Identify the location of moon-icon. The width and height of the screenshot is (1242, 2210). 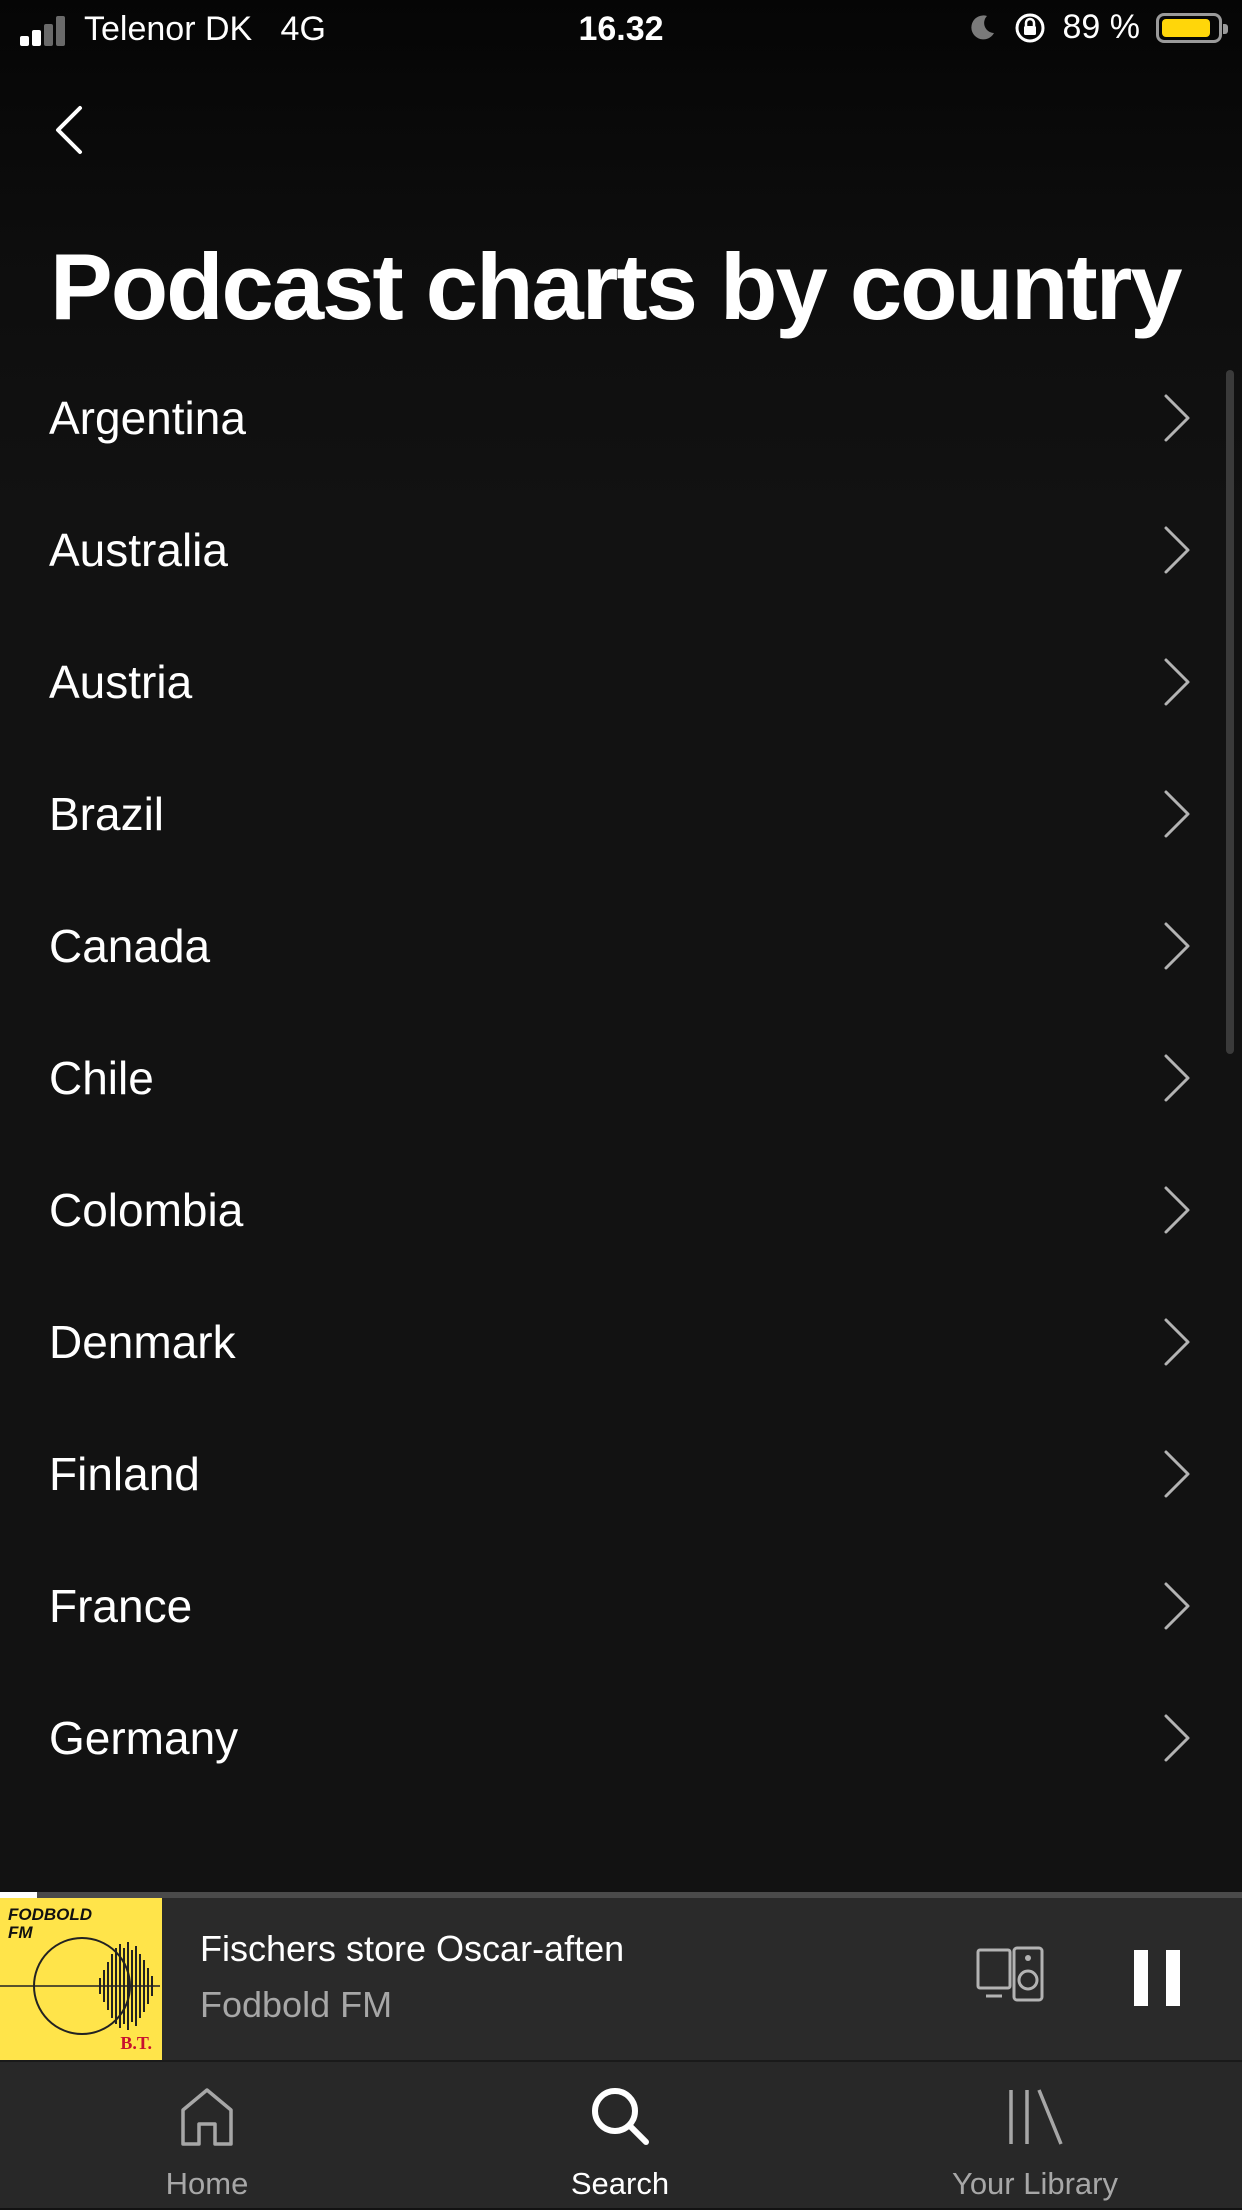
(982, 26).